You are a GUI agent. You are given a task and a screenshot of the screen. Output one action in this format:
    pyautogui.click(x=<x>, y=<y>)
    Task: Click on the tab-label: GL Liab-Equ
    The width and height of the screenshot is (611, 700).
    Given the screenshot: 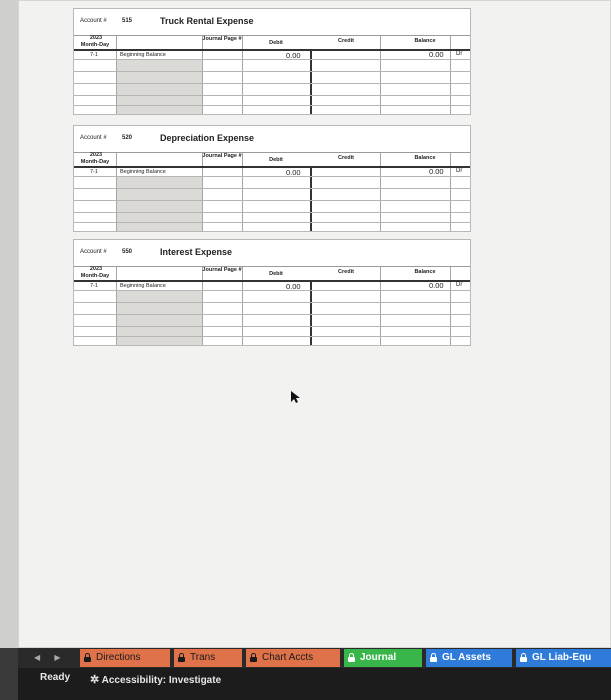 What is the action you would take?
    pyautogui.click(x=562, y=657)
    